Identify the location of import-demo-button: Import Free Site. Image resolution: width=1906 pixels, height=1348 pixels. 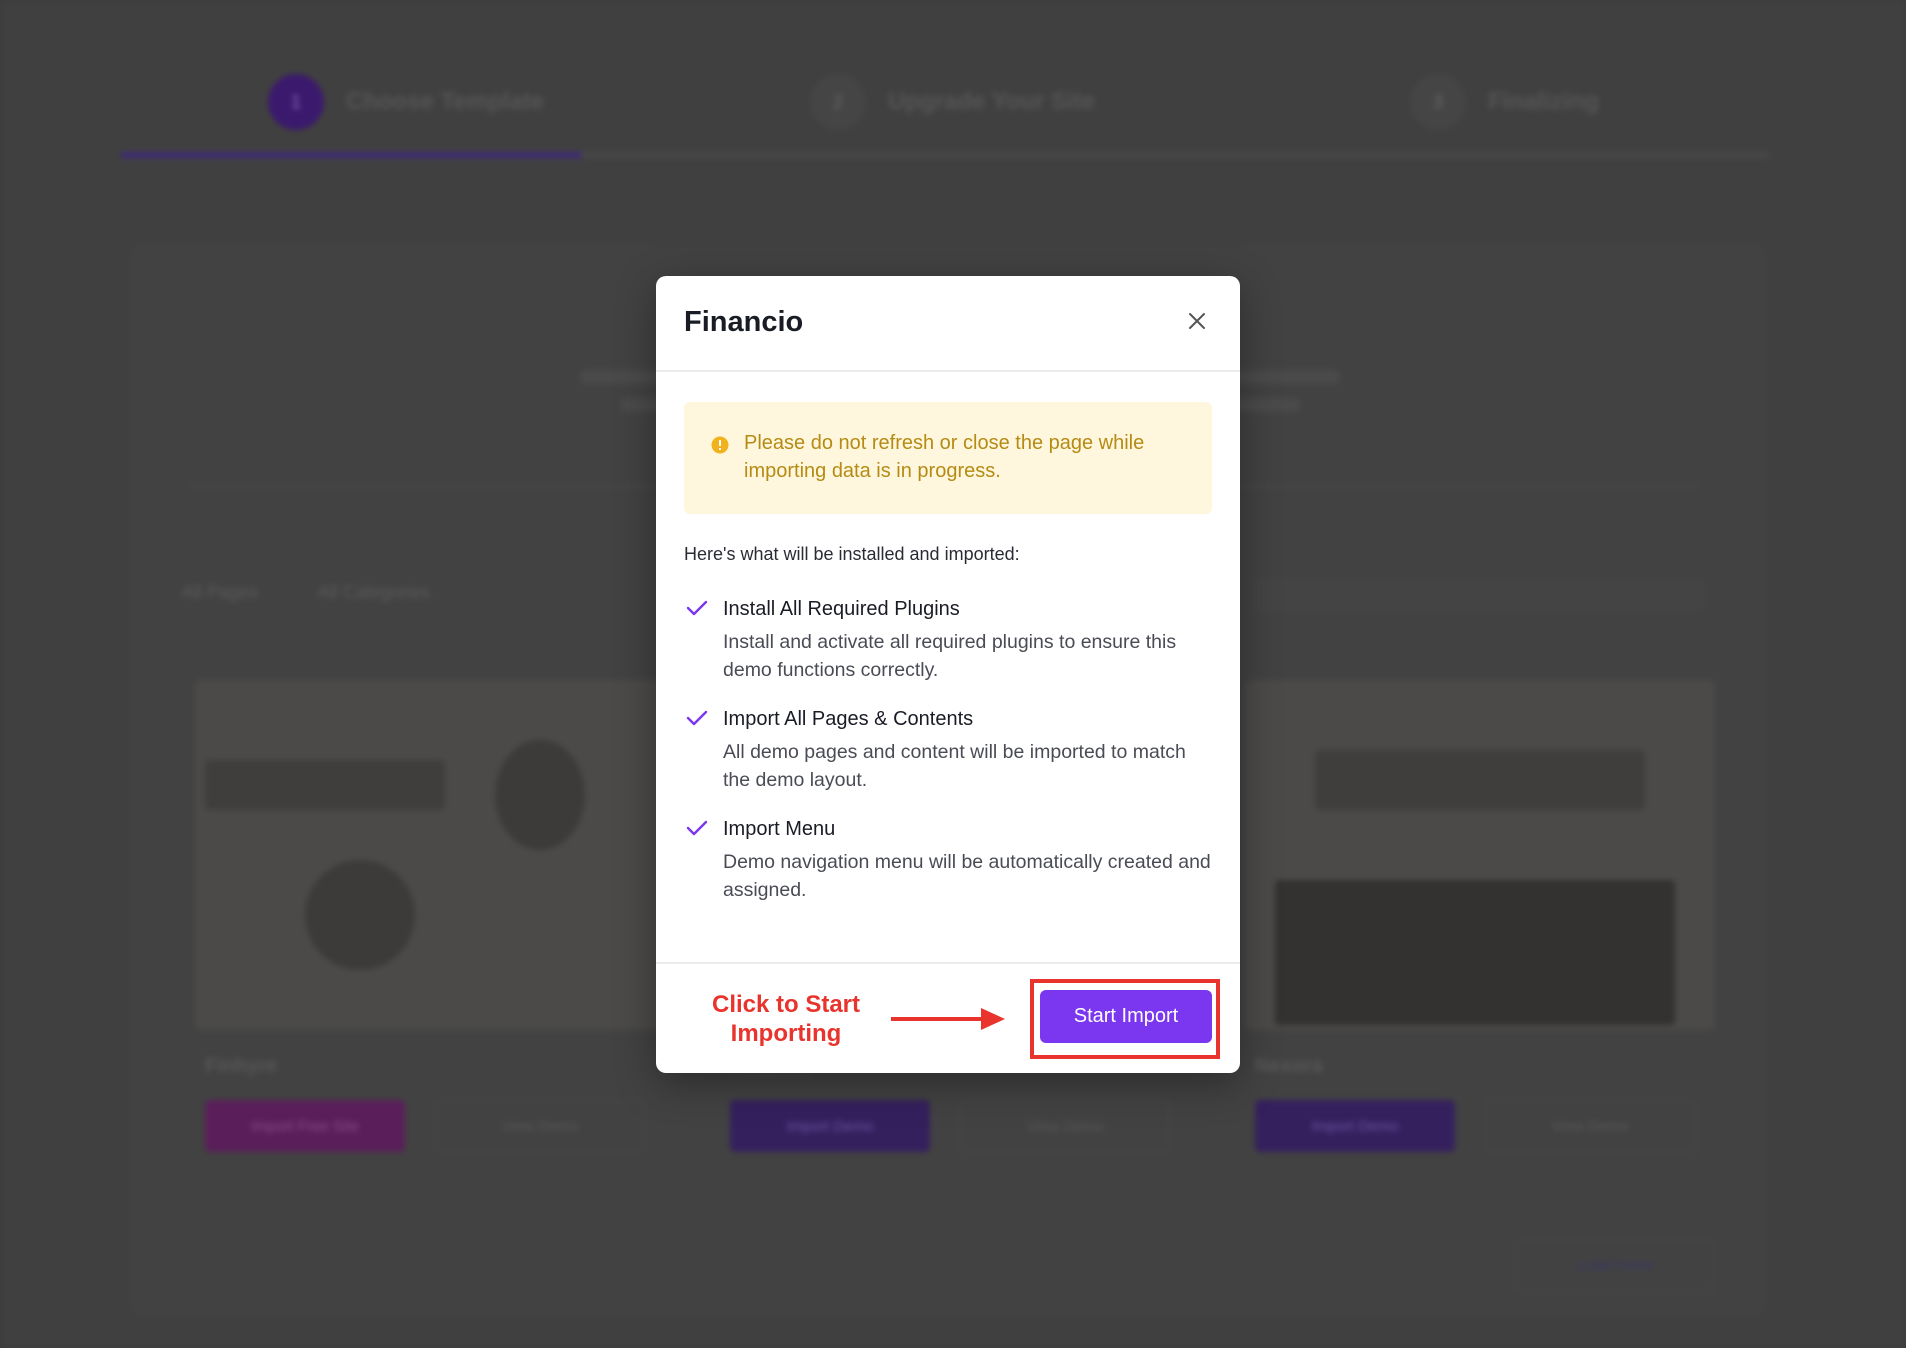
(305, 1126).